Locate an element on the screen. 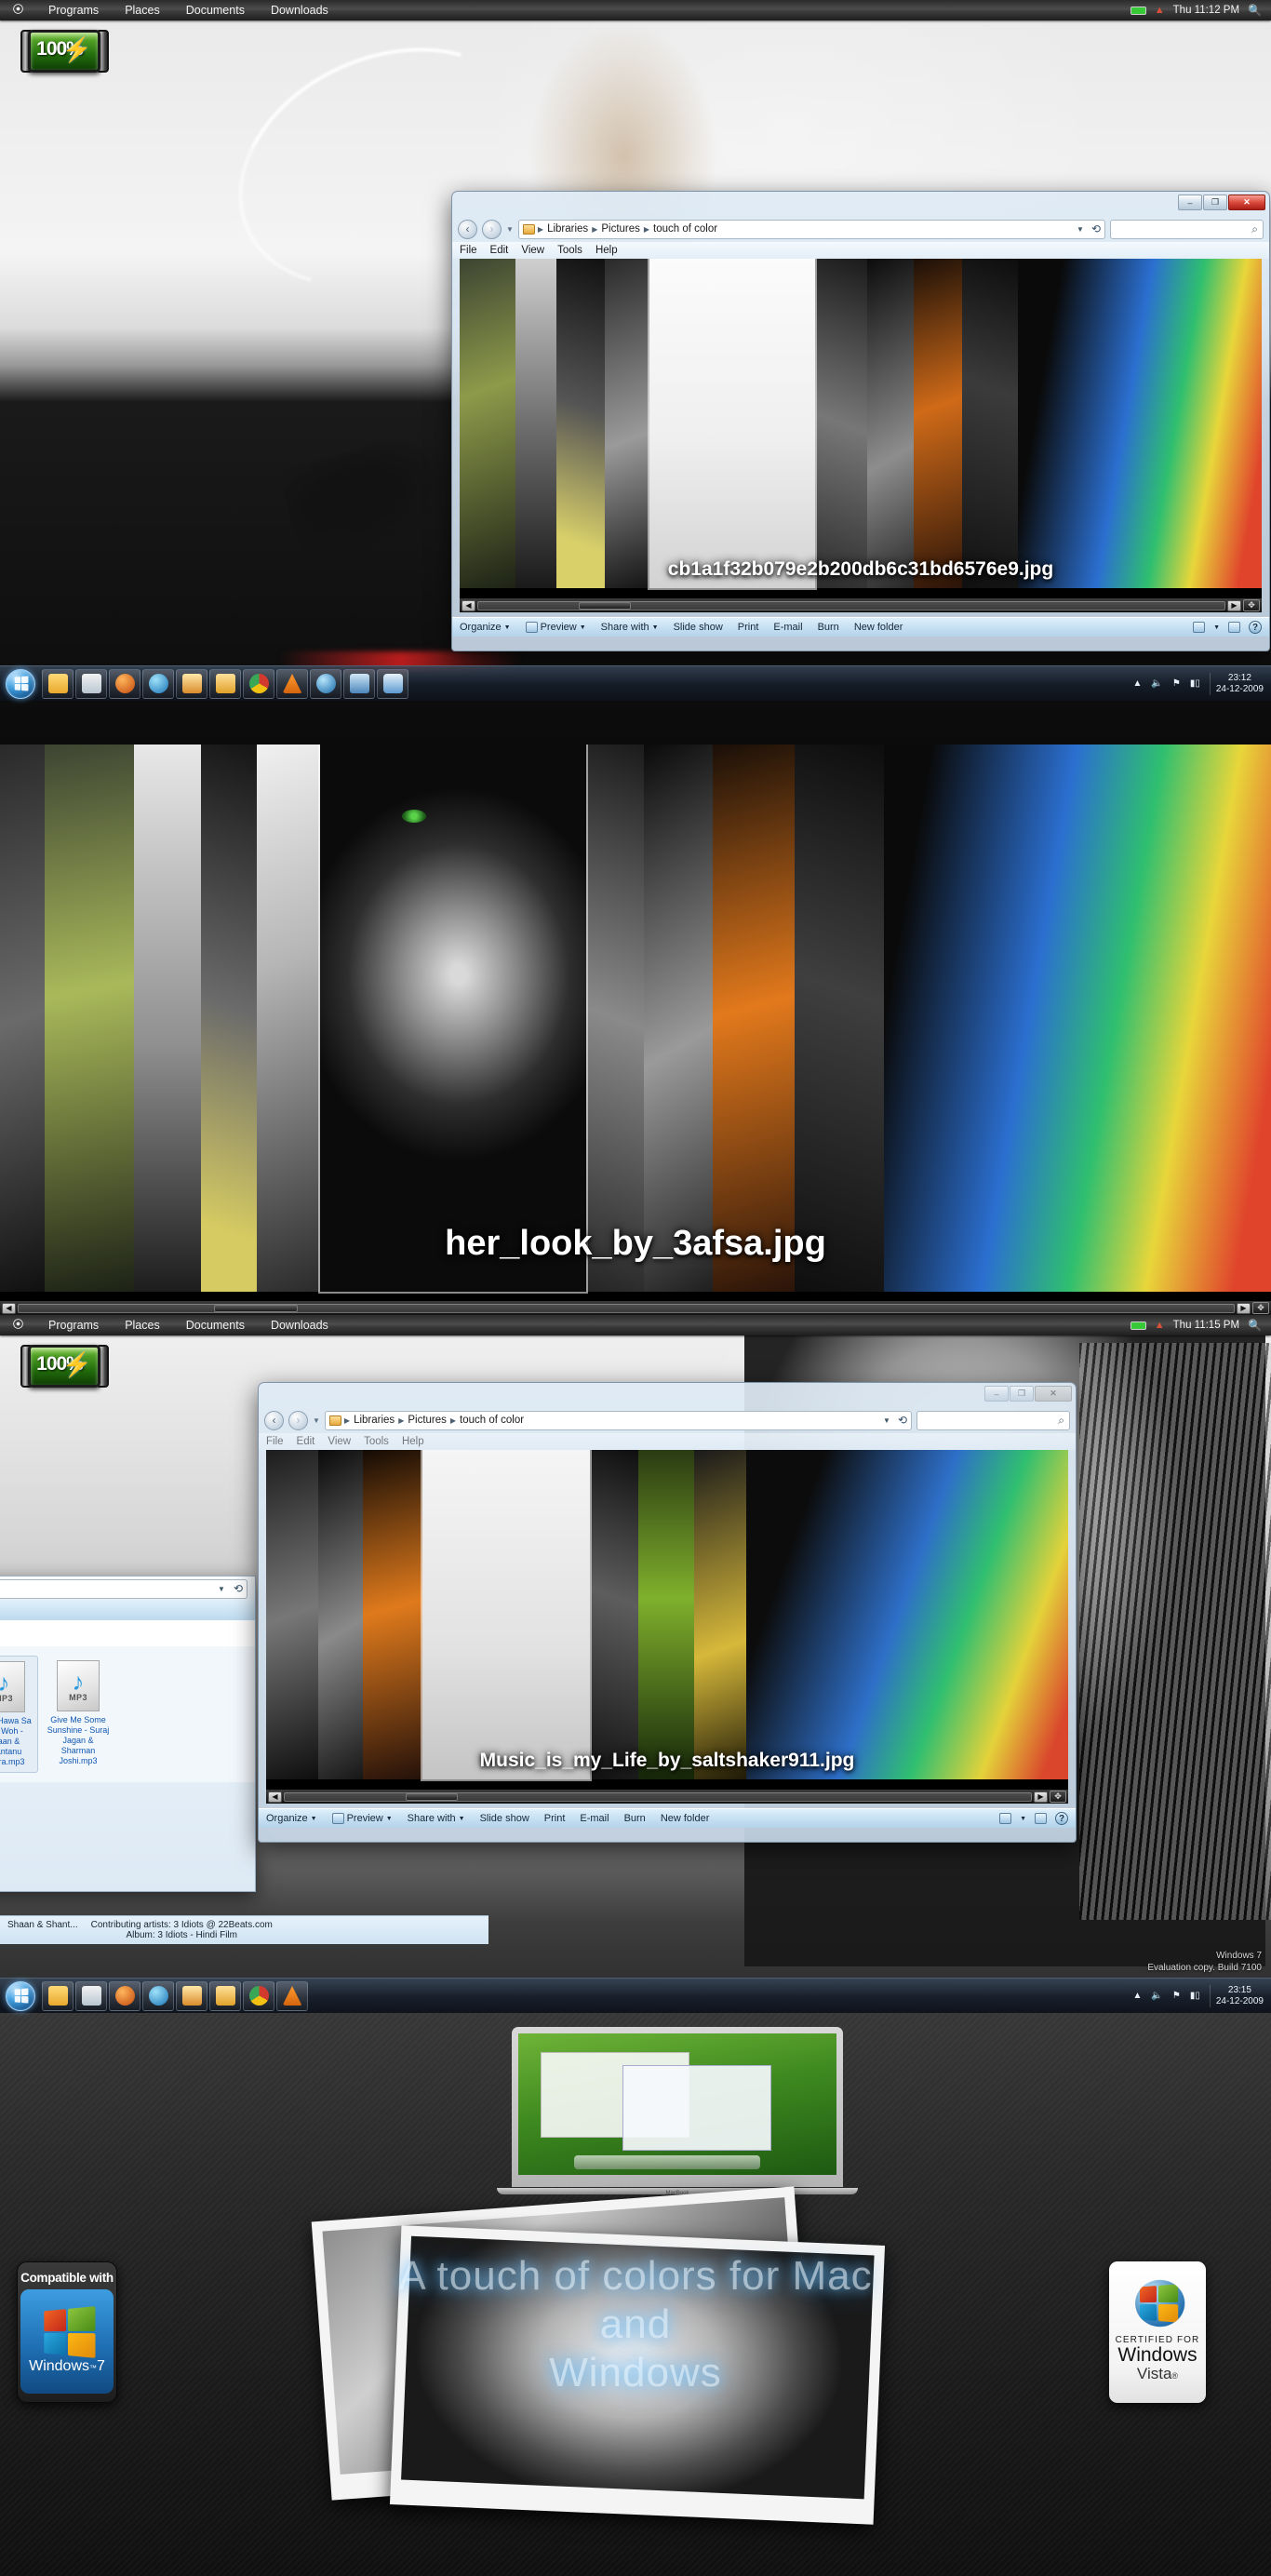  taskbar-button-internet-explorer-icon is located at coordinates (158, 683).